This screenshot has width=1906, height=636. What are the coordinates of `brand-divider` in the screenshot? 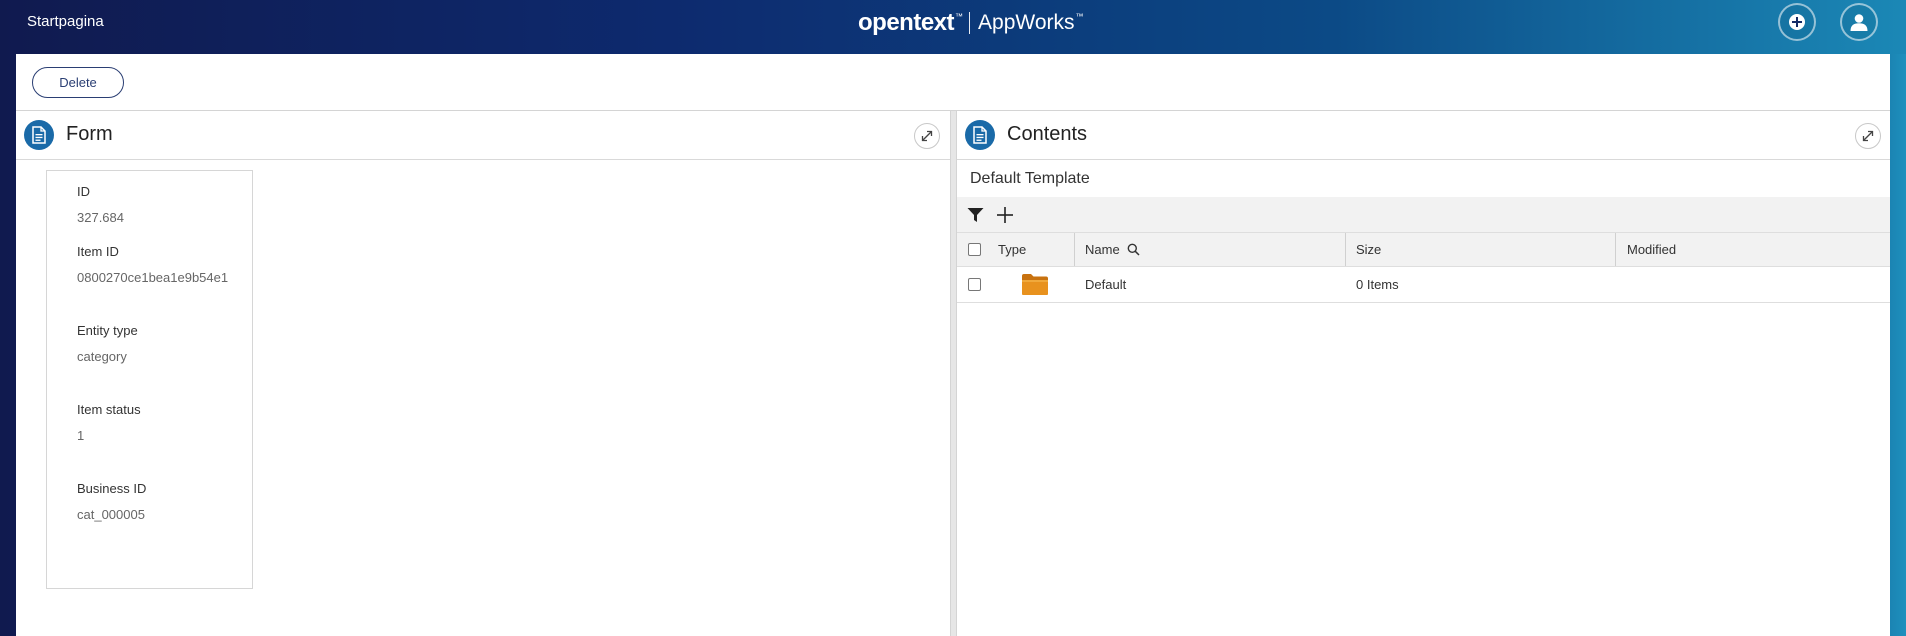 It's located at (970, 23).